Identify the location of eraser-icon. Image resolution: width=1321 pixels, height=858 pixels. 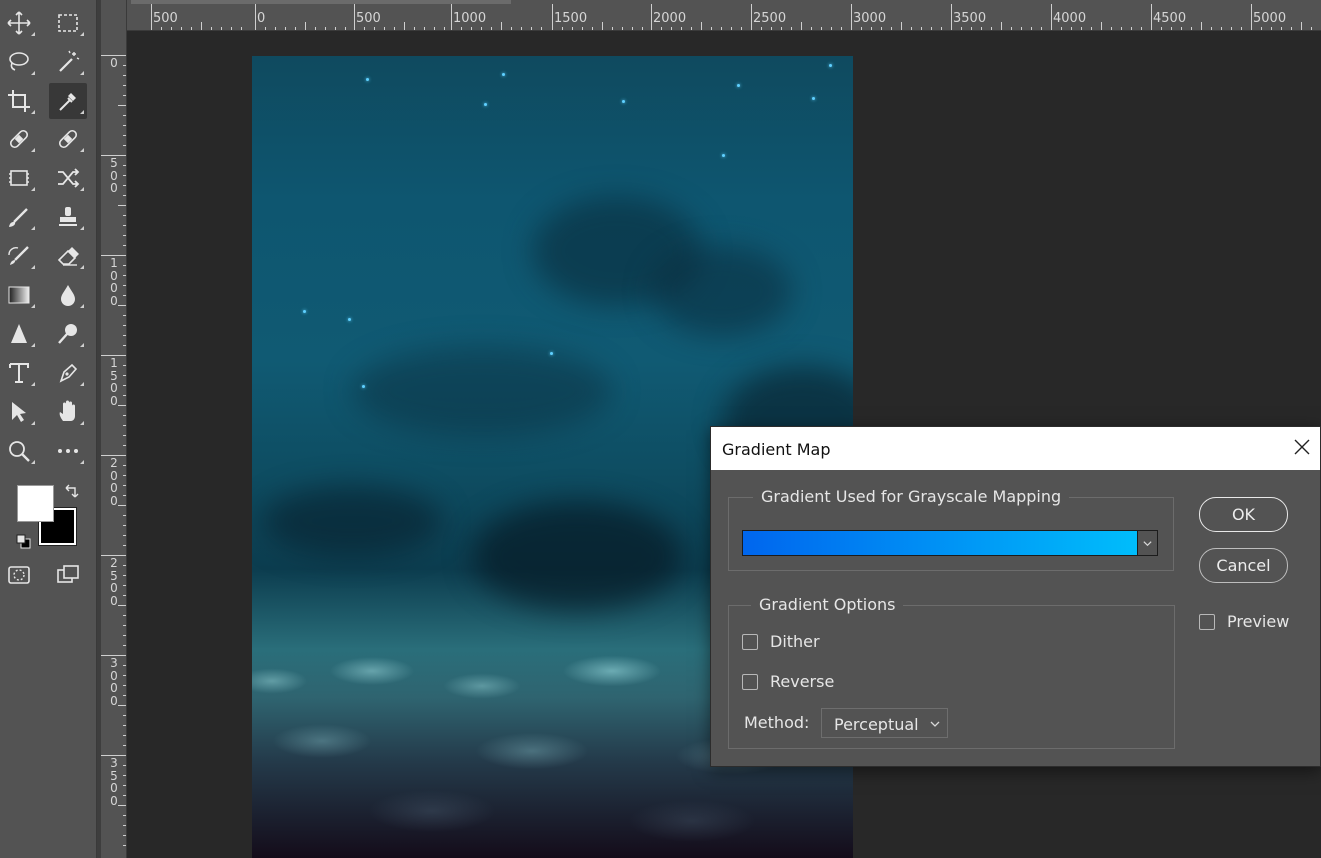
(68, 256).